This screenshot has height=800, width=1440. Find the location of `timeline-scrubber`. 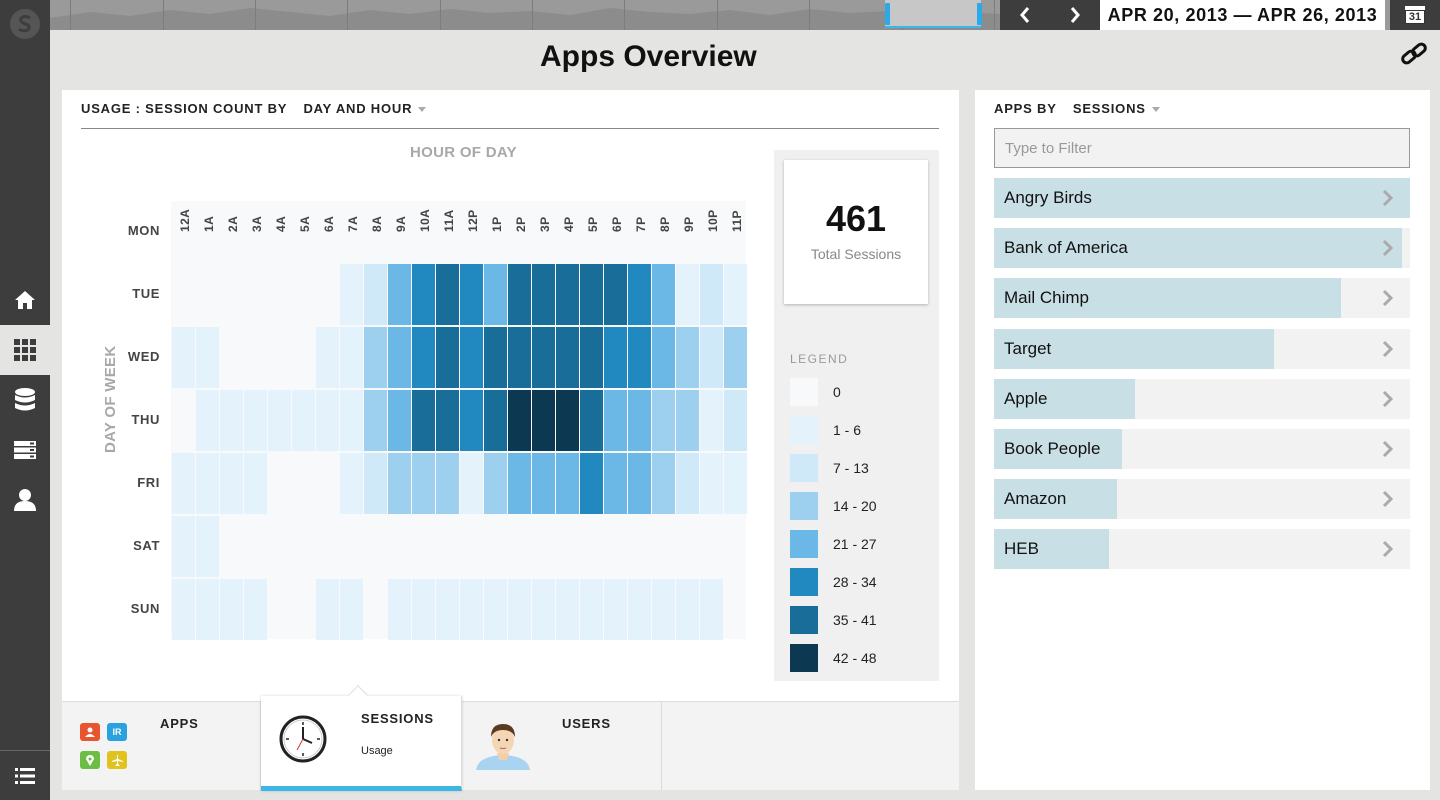

timeline-scrubber is located at coordinates (525, 15).